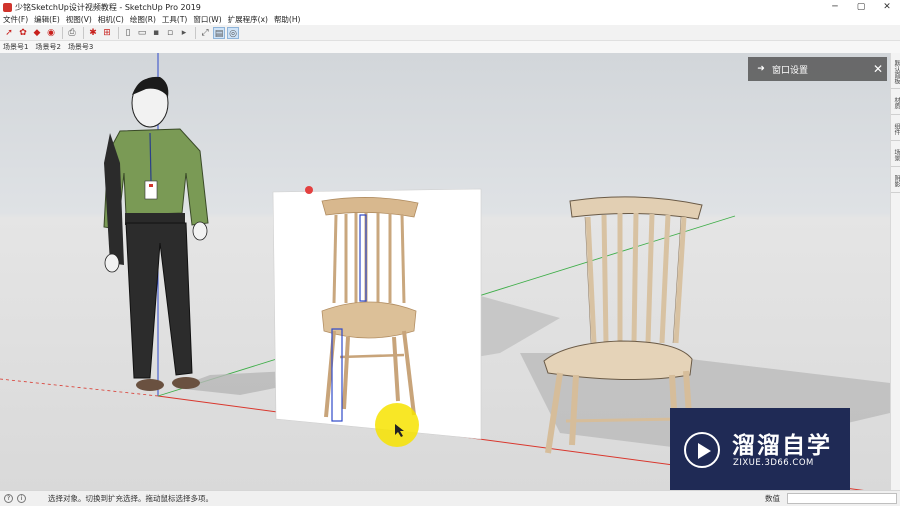 This screenshot has height=506, width=900. I want to click on watermark: 溜溜自学 ZIXUE.3D66.COM, so click(760, 450).